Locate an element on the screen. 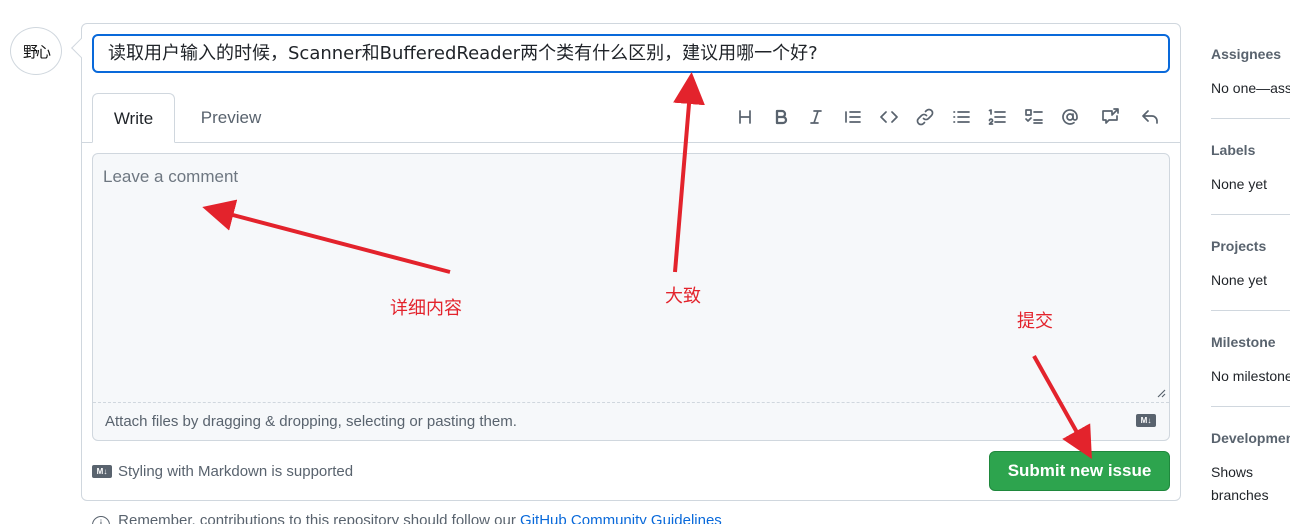  submit-new-issue-button: Submit new issue is located at coordinates (1079, 471).